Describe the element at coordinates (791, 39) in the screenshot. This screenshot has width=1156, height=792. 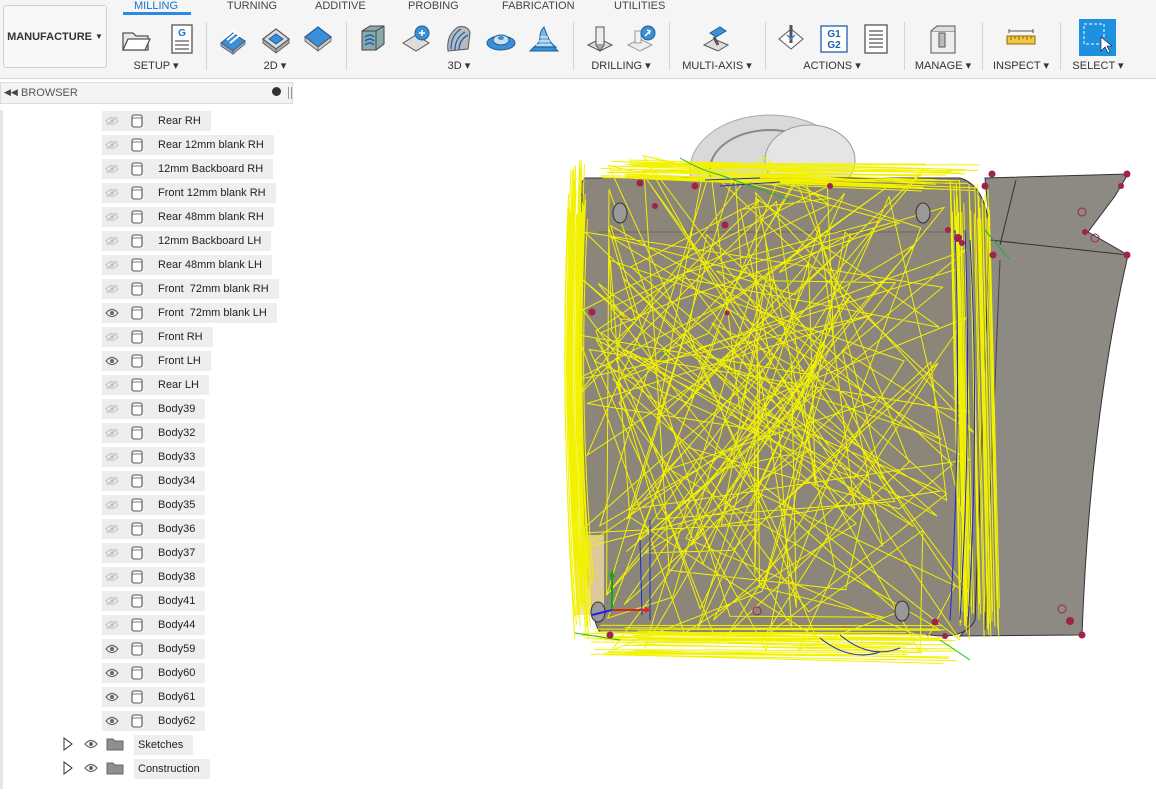
I see `simulate-icon` at that location.